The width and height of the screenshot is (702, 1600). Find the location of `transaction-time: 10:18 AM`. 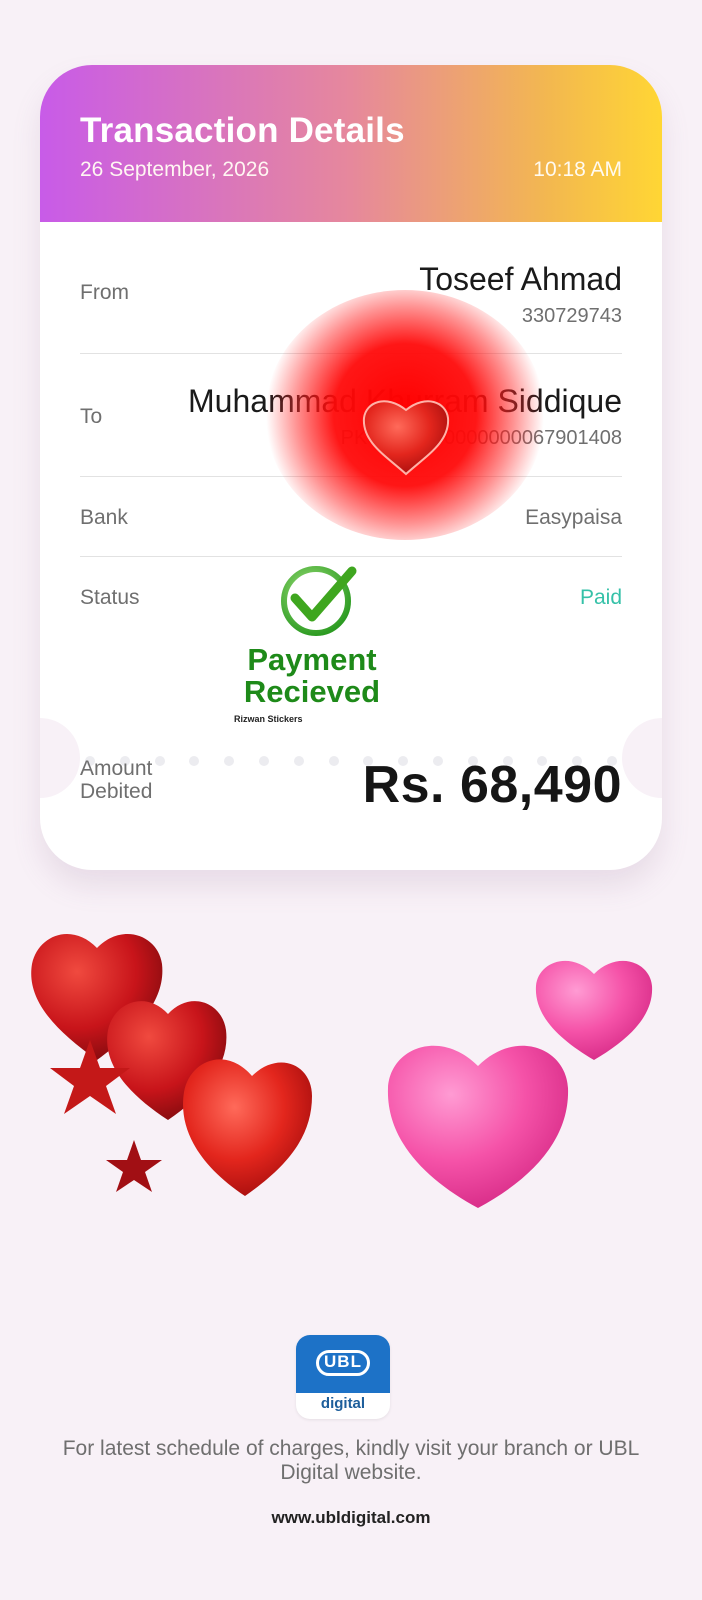

transaction-time: 10:18 AM is located at coordinates (577, 169).